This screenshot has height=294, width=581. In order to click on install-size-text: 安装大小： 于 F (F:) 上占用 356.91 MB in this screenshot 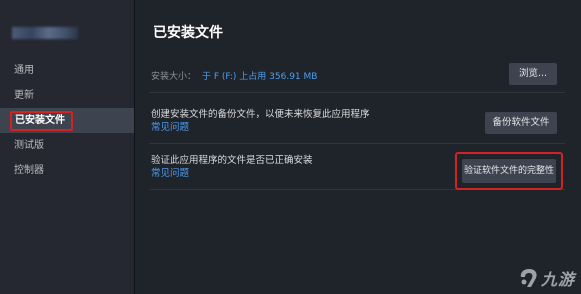, I will do `click(234, 75)`.